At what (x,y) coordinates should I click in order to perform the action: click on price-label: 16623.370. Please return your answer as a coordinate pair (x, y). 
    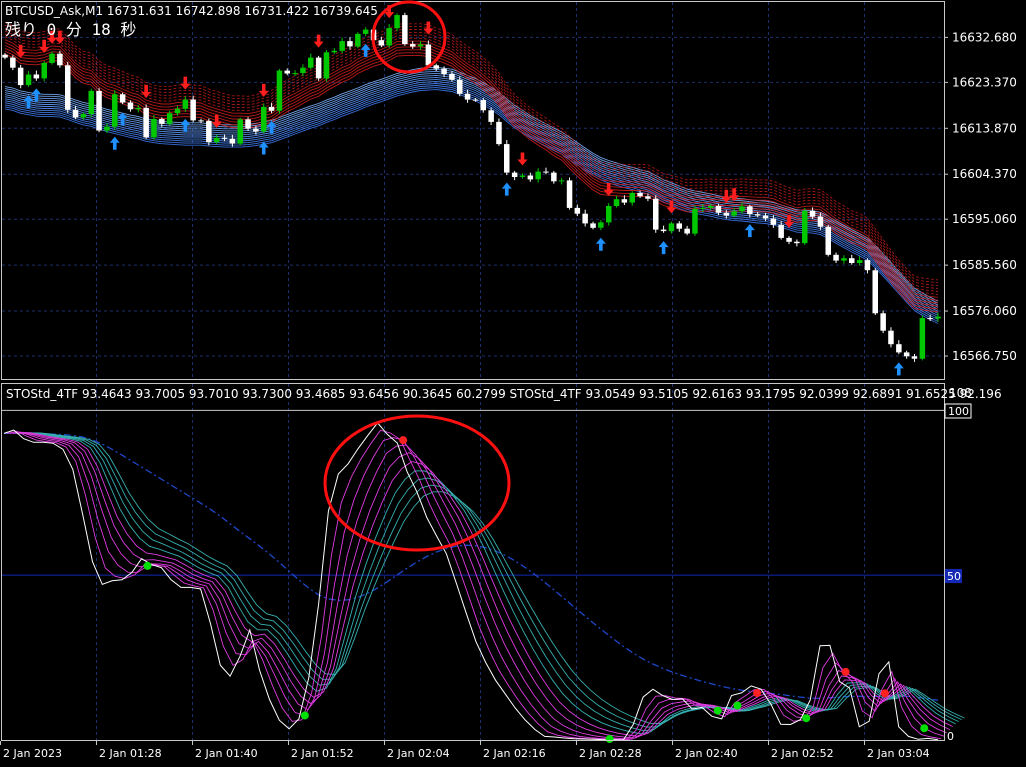
    Looking at the image, I should click on (984, 82).